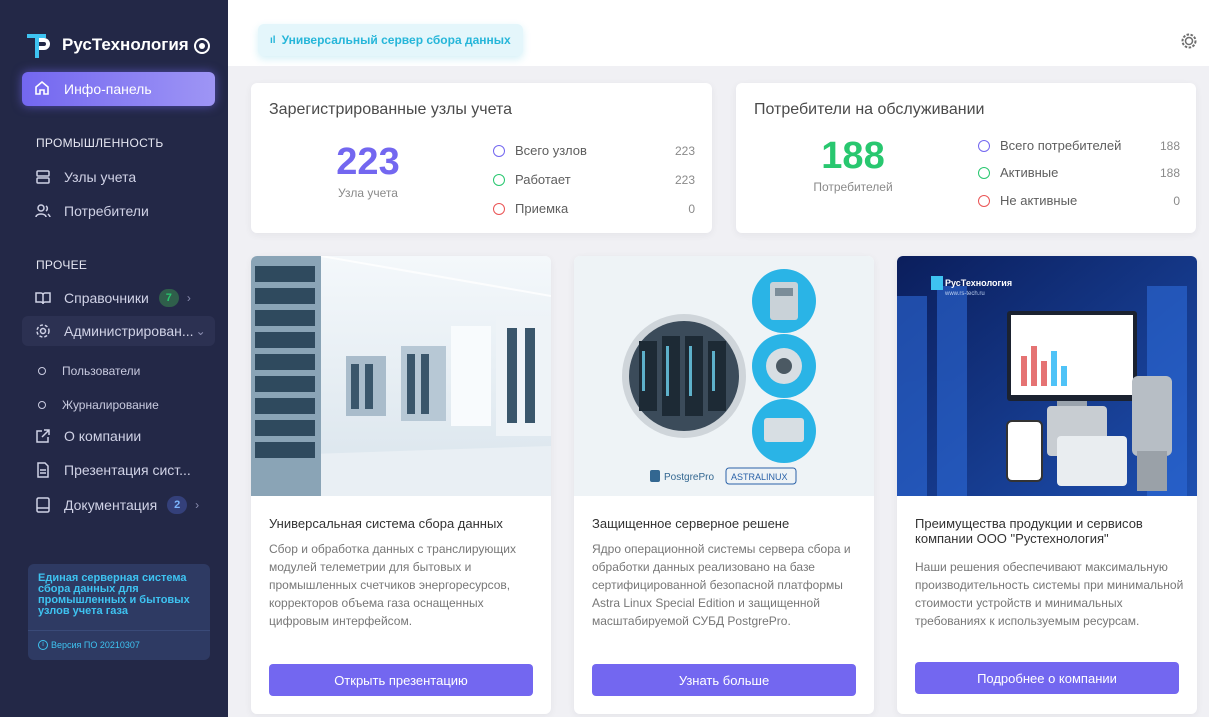 The image size is (1209, 717). Describe the element at coordinates (1061, 145) in the screenshot. I see `legend-label: Всего потребителей` at that location.